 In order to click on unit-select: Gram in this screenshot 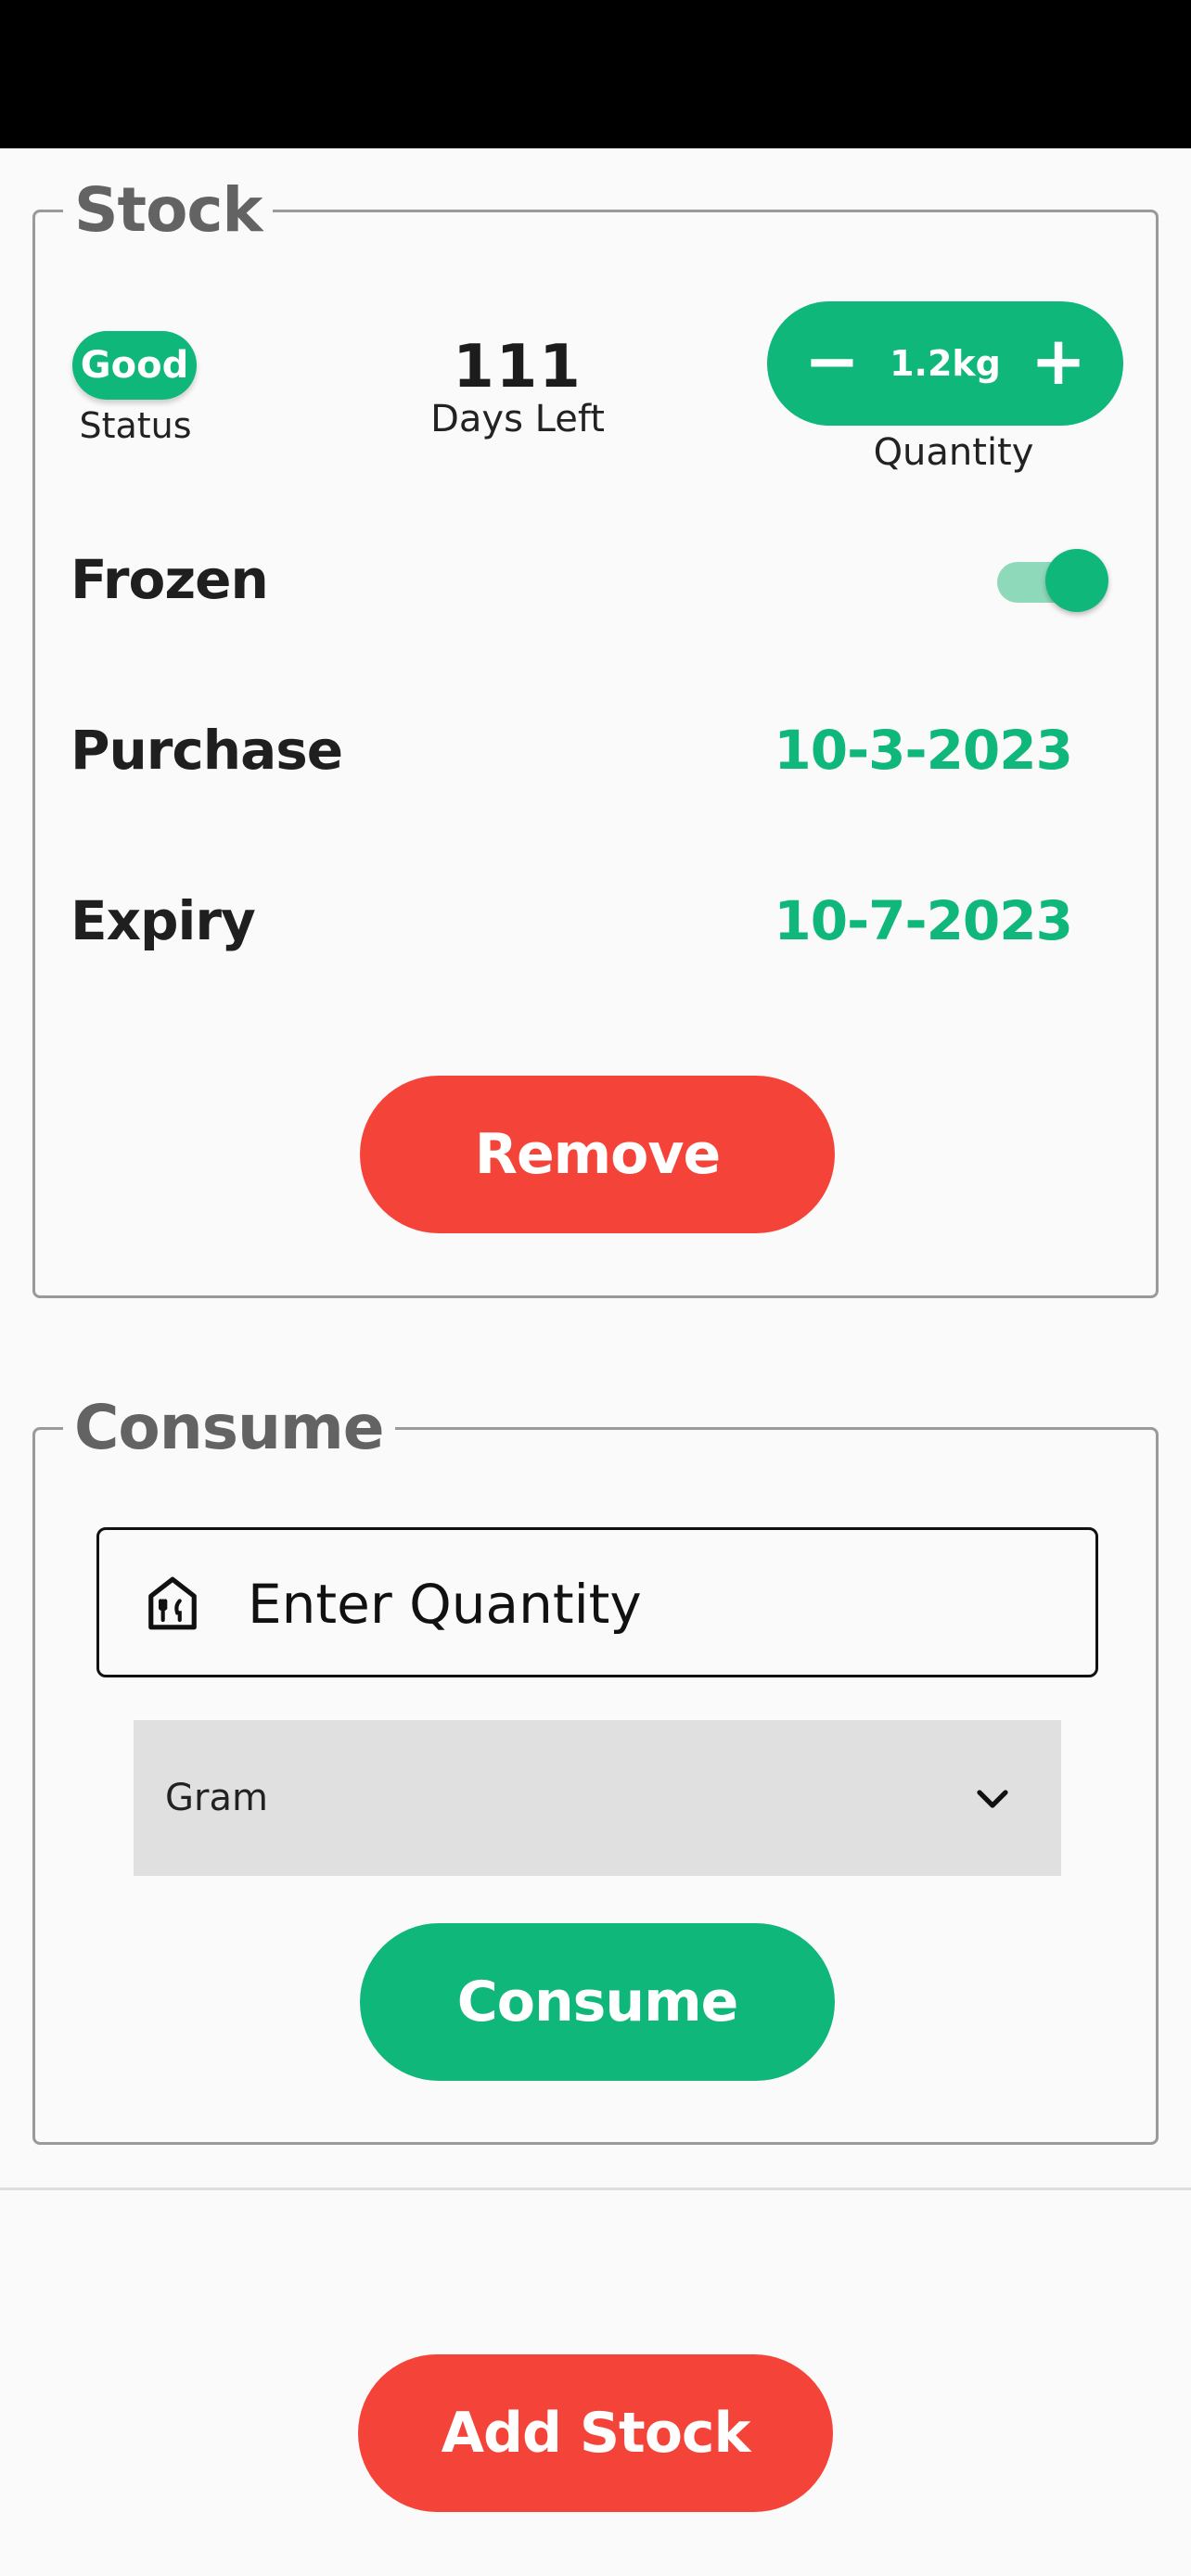, I will do `click(597, 1798)`.